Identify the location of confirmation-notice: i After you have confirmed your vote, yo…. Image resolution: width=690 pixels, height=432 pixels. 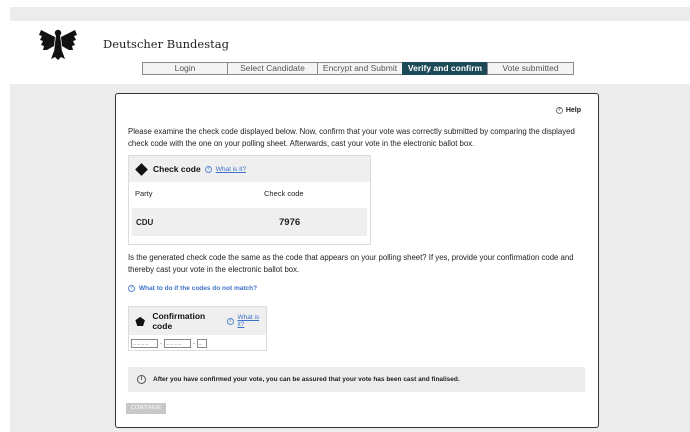
(356, 379).